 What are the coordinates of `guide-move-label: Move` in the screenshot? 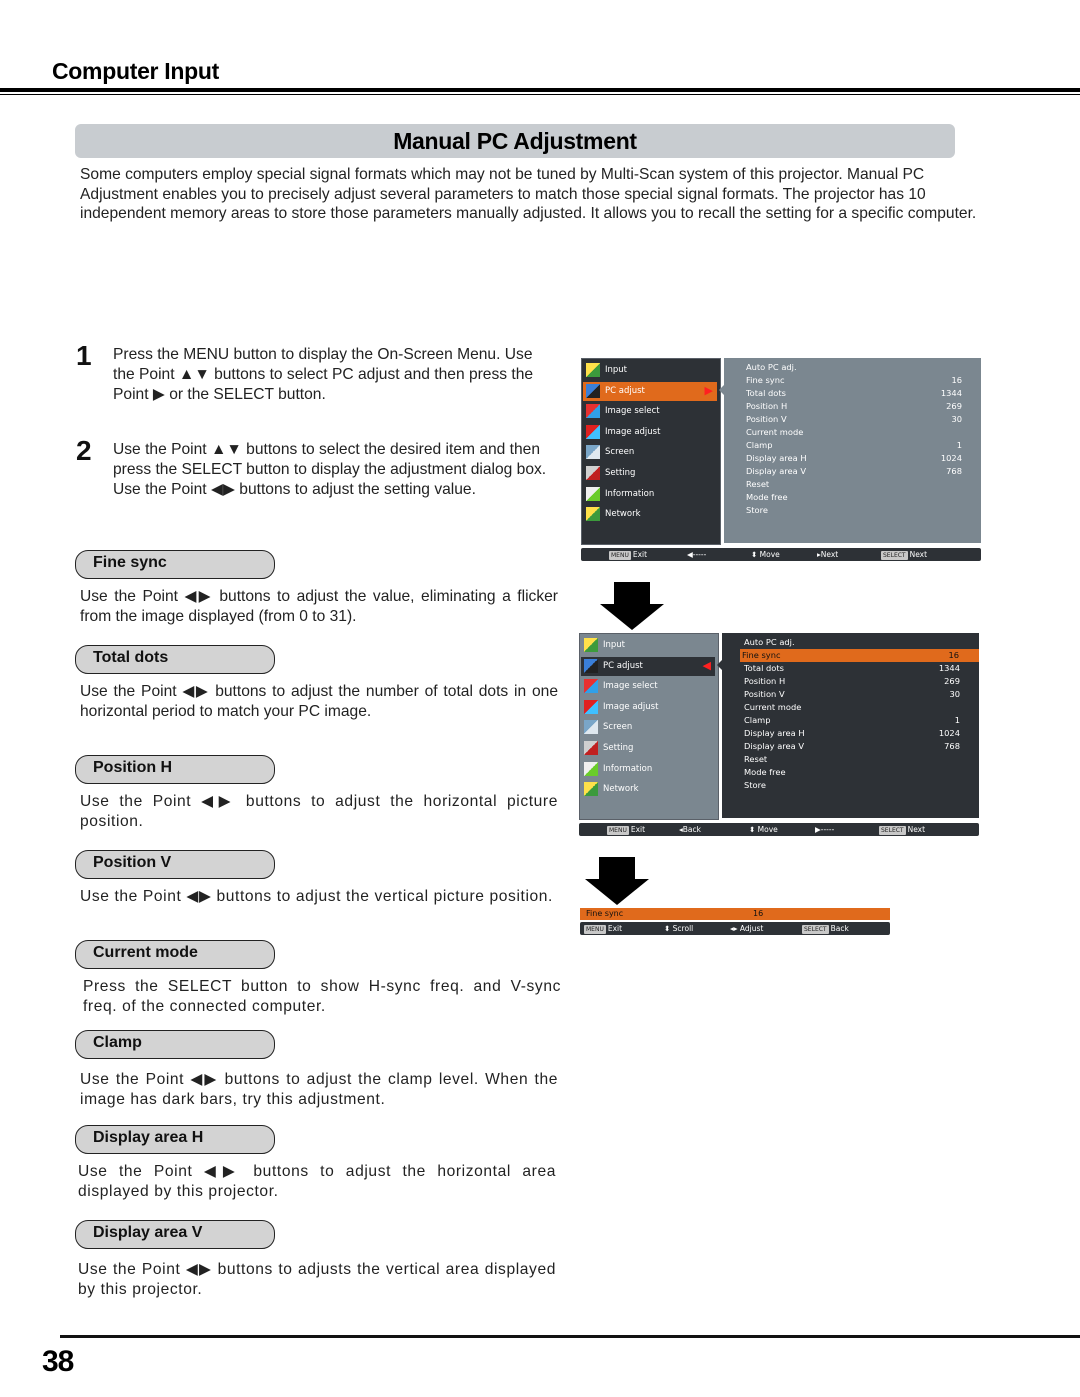 It's located at (769, 554).